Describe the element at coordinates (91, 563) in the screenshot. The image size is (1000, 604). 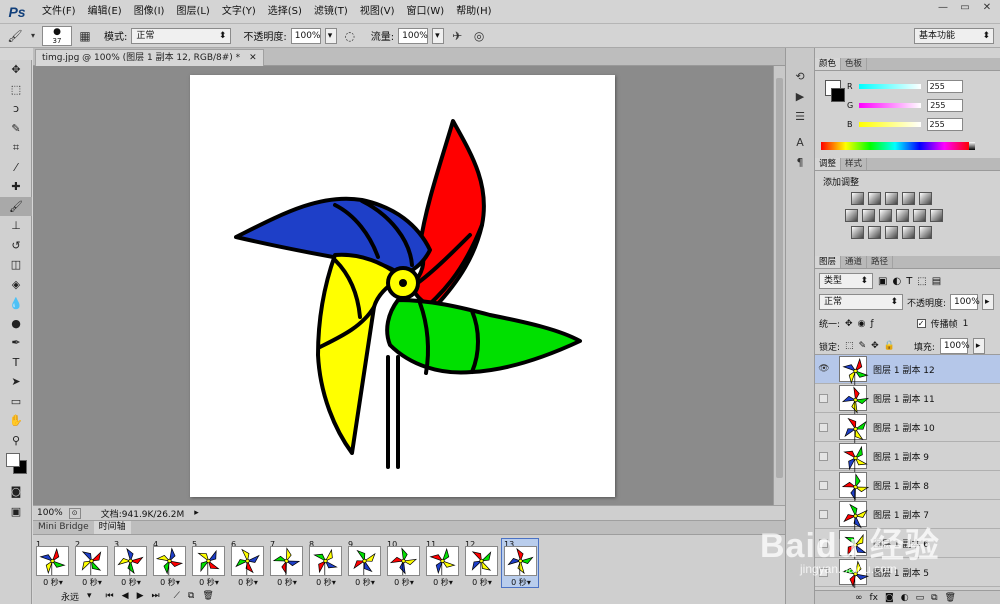
I see `timeline-frame: 20 秒▾` at that location.